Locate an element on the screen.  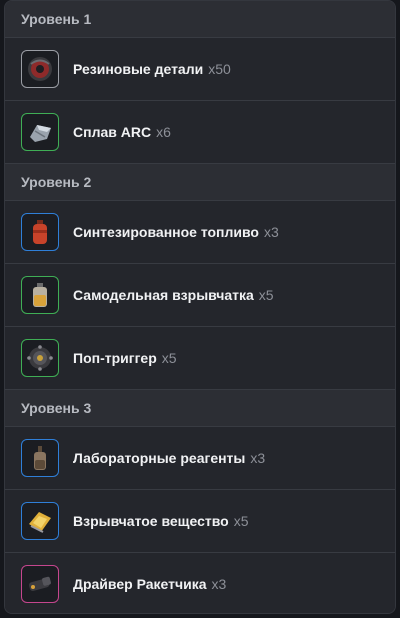
list-item-explosive-compound: Взрывчатое вещество x5 is located at coordinates (200, 521).